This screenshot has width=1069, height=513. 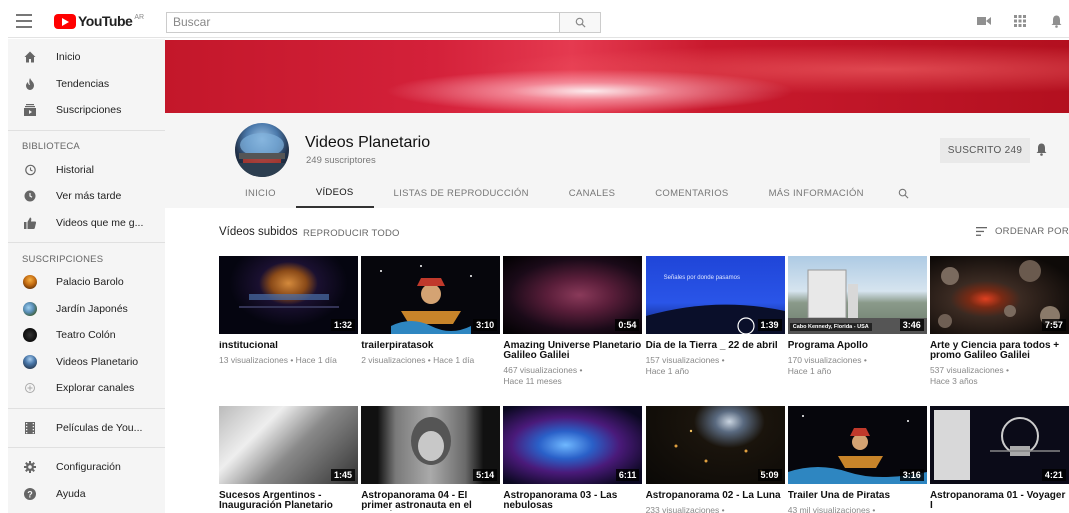 I want to click on sidebar-item-suscripciones: Suscripciones, so click(x=86, y=110).